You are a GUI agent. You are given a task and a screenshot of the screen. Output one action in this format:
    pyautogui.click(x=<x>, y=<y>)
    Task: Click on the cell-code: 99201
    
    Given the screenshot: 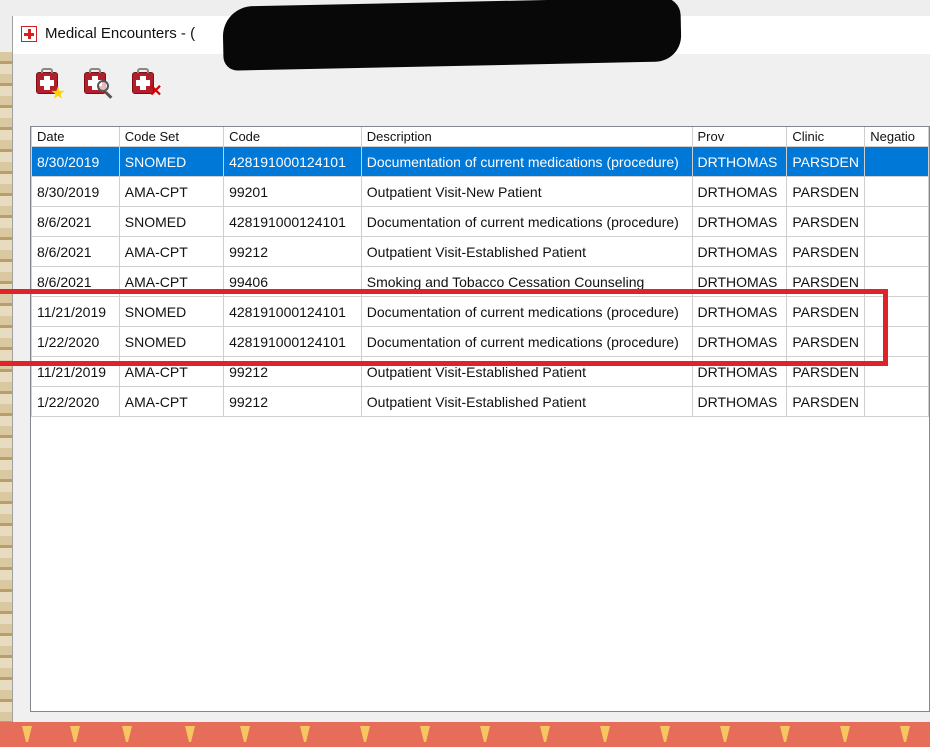 What is the action you would take?
    pyautogui.click(x=292, y=191)
    